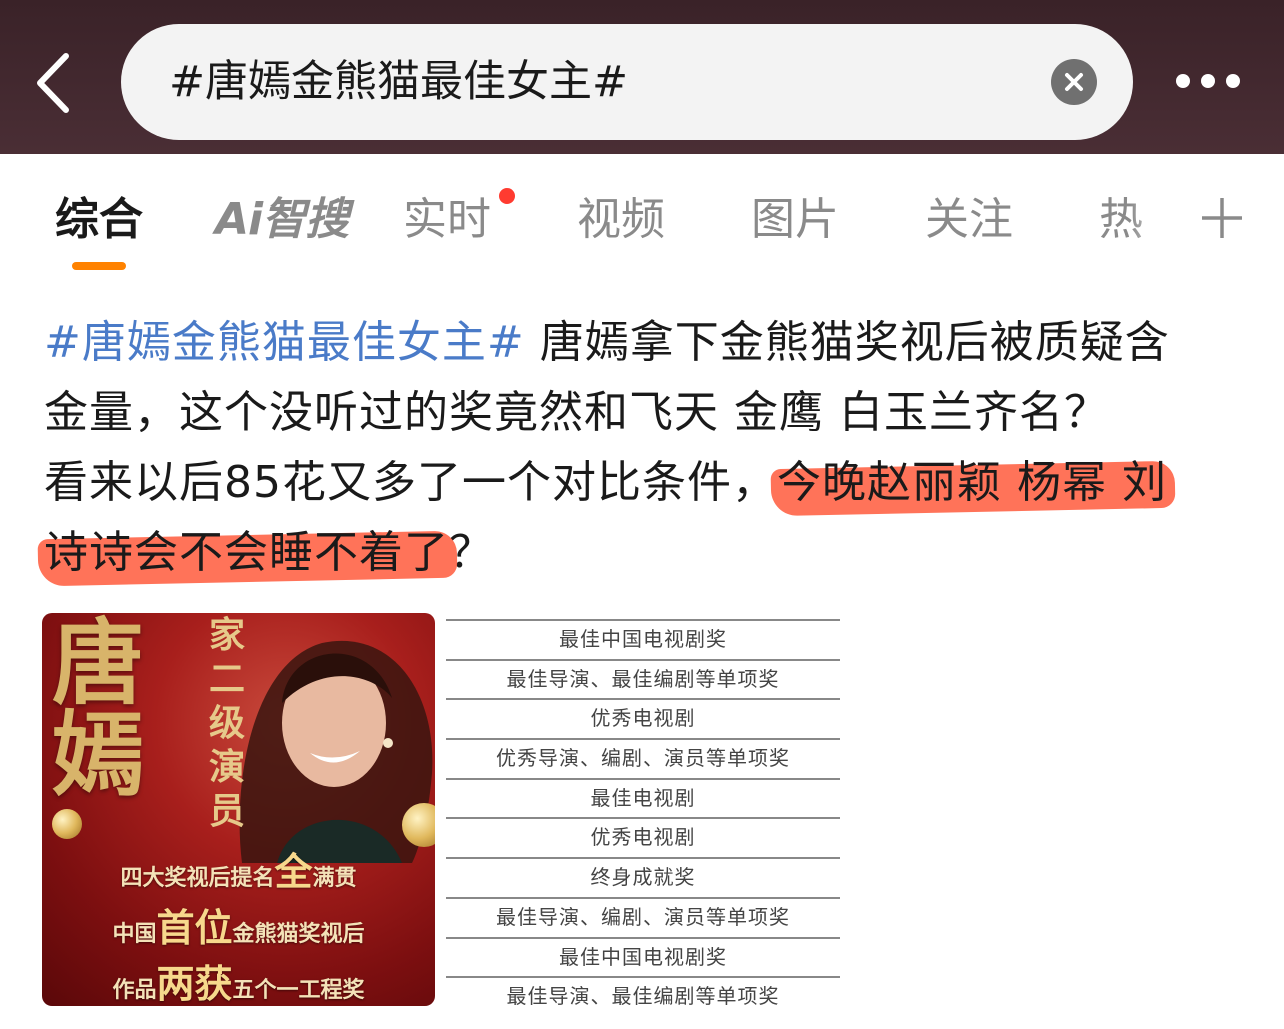 The width and height of the screenshot is (1284, 1029). Describe the element at coordinates (621, 220) in the screenshot. I see `tab-video: 视频` at that location.